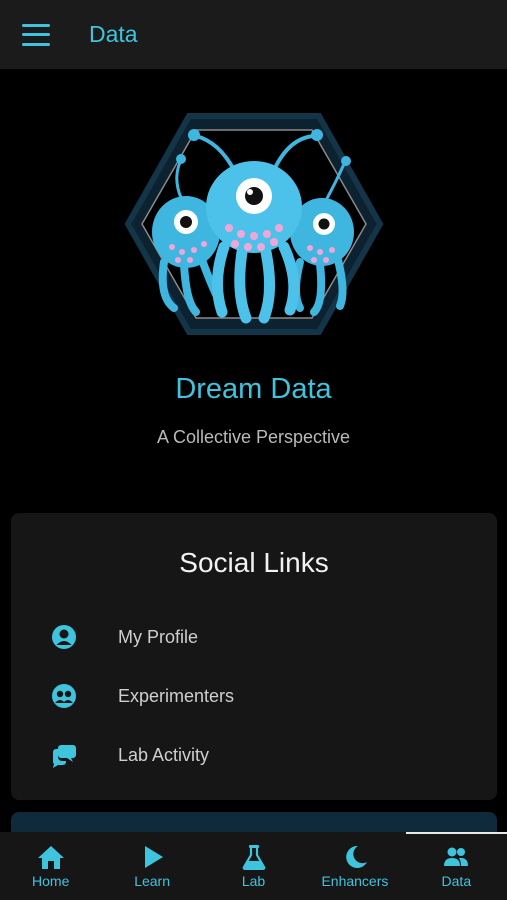 This screenshot has height=900, width=507. Describe the element at coordinates (355, 881) in the screenshot. I see `nav-enhancers-label: Enhancers` at that location.